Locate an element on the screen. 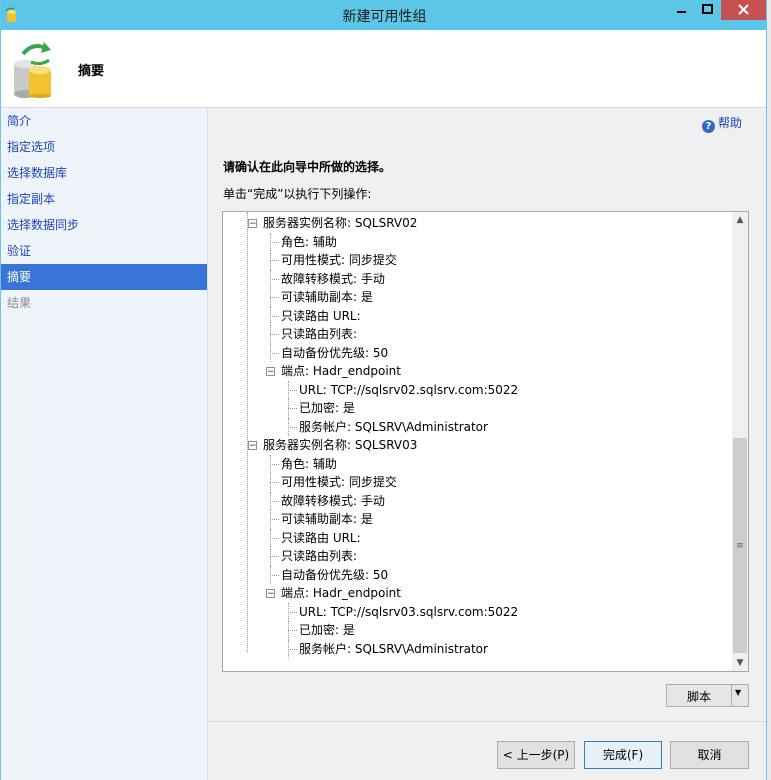  help-link: ? 帮助 is located at coordinates (722, 123).